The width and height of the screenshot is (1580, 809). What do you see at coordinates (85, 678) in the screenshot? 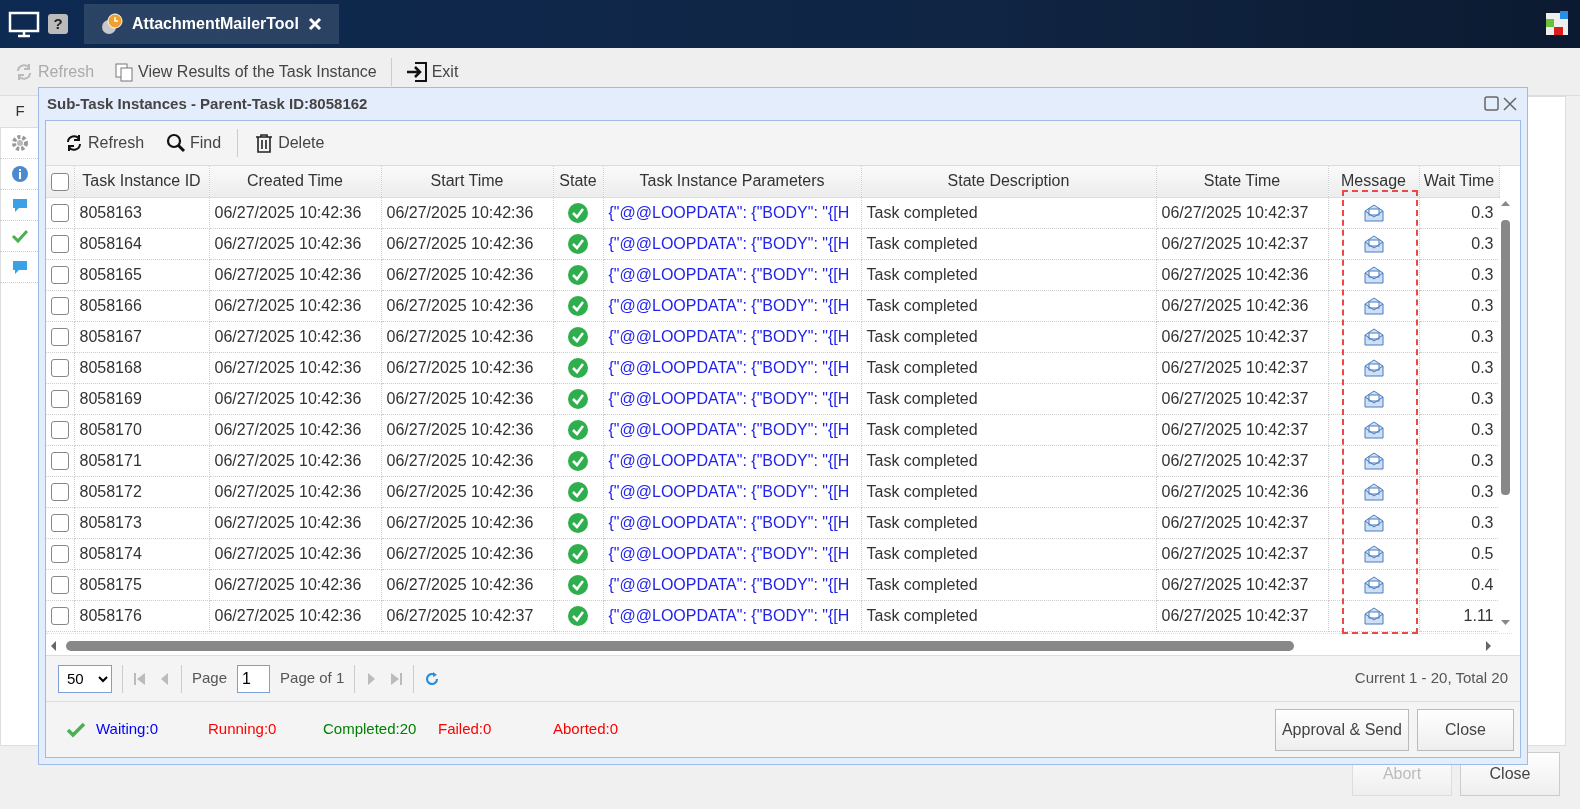
I see `page-size-select: 50` at bounding box center [85, 678].